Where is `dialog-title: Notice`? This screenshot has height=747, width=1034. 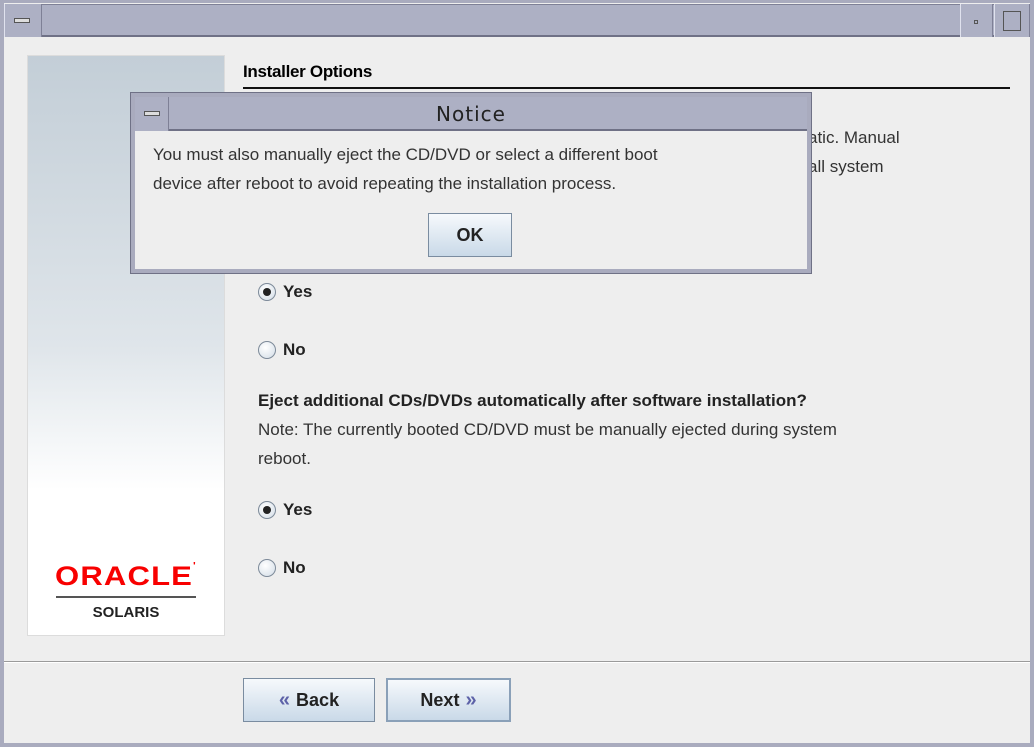 dialog-title: Notice is located at coordinates (471, 114).